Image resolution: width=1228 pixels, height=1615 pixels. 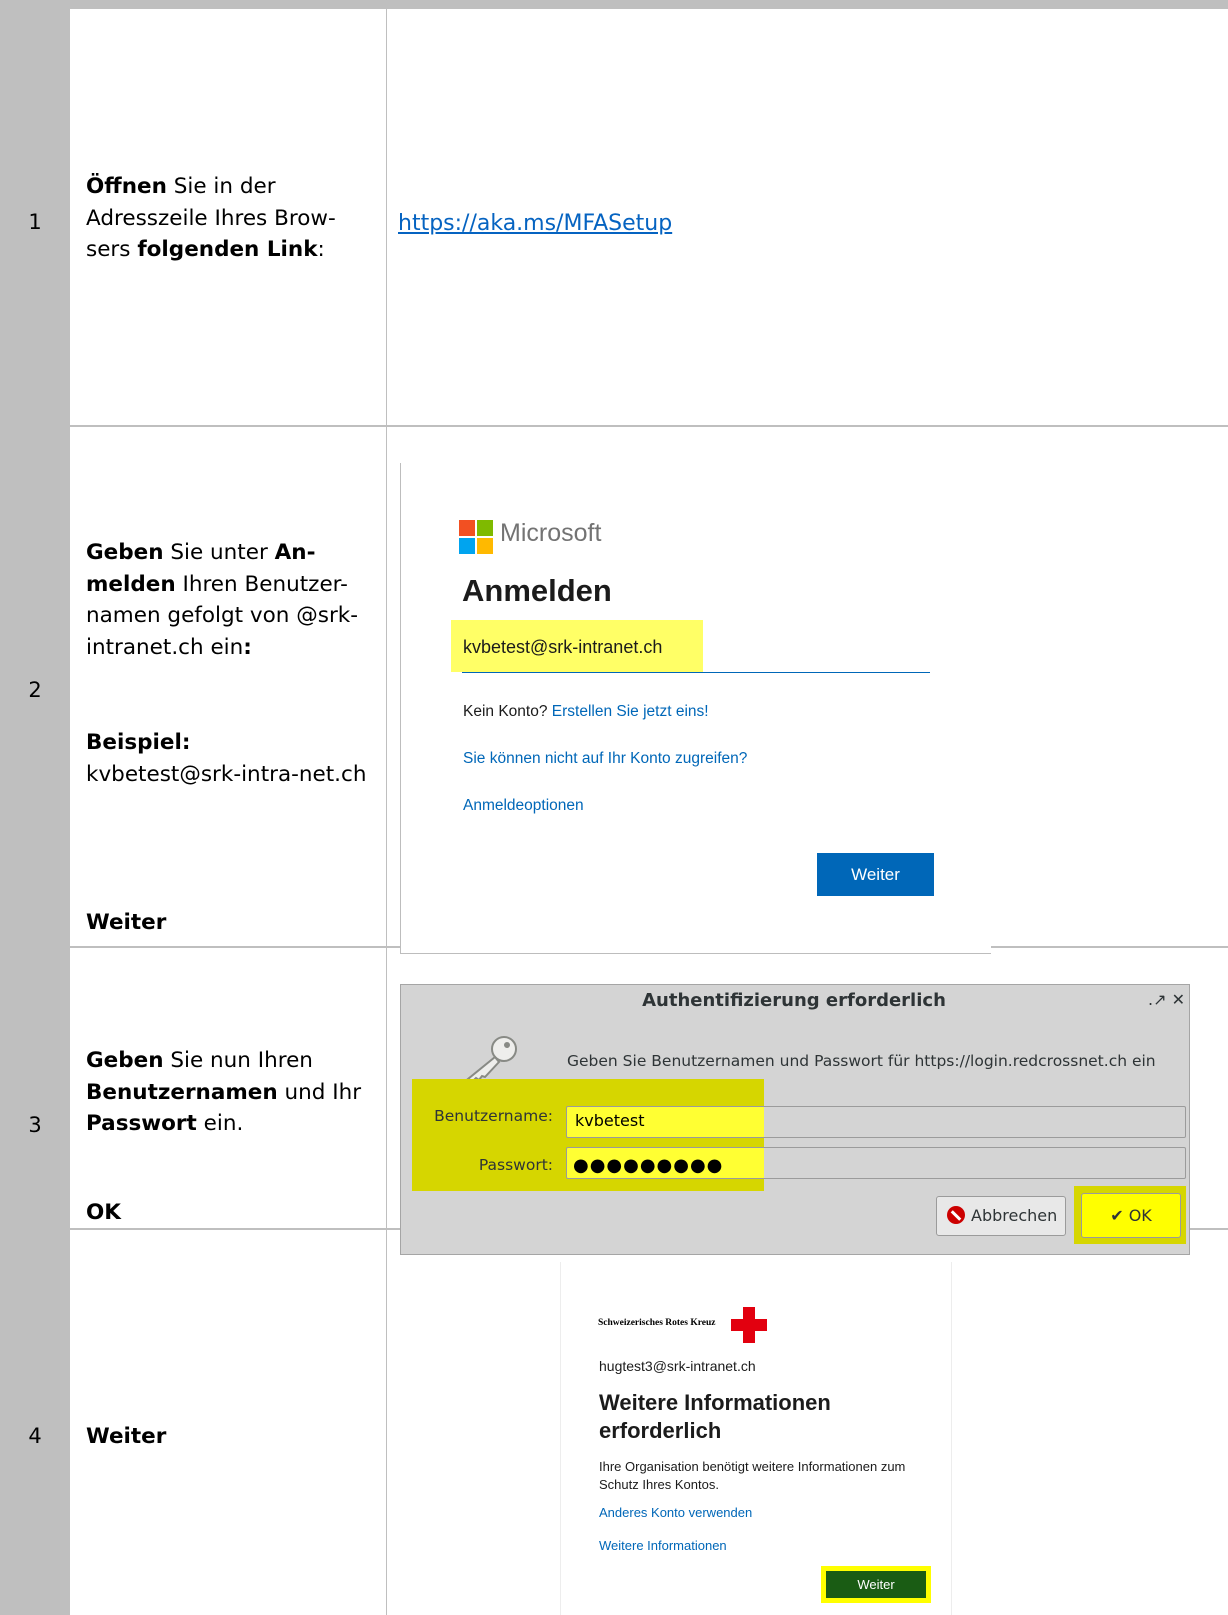 What do you see at coordinates (630, 711) in the screenshot?
I see `create-account-link: Erstellen Sie jetzt eins!` at bounding box center [630, 711].